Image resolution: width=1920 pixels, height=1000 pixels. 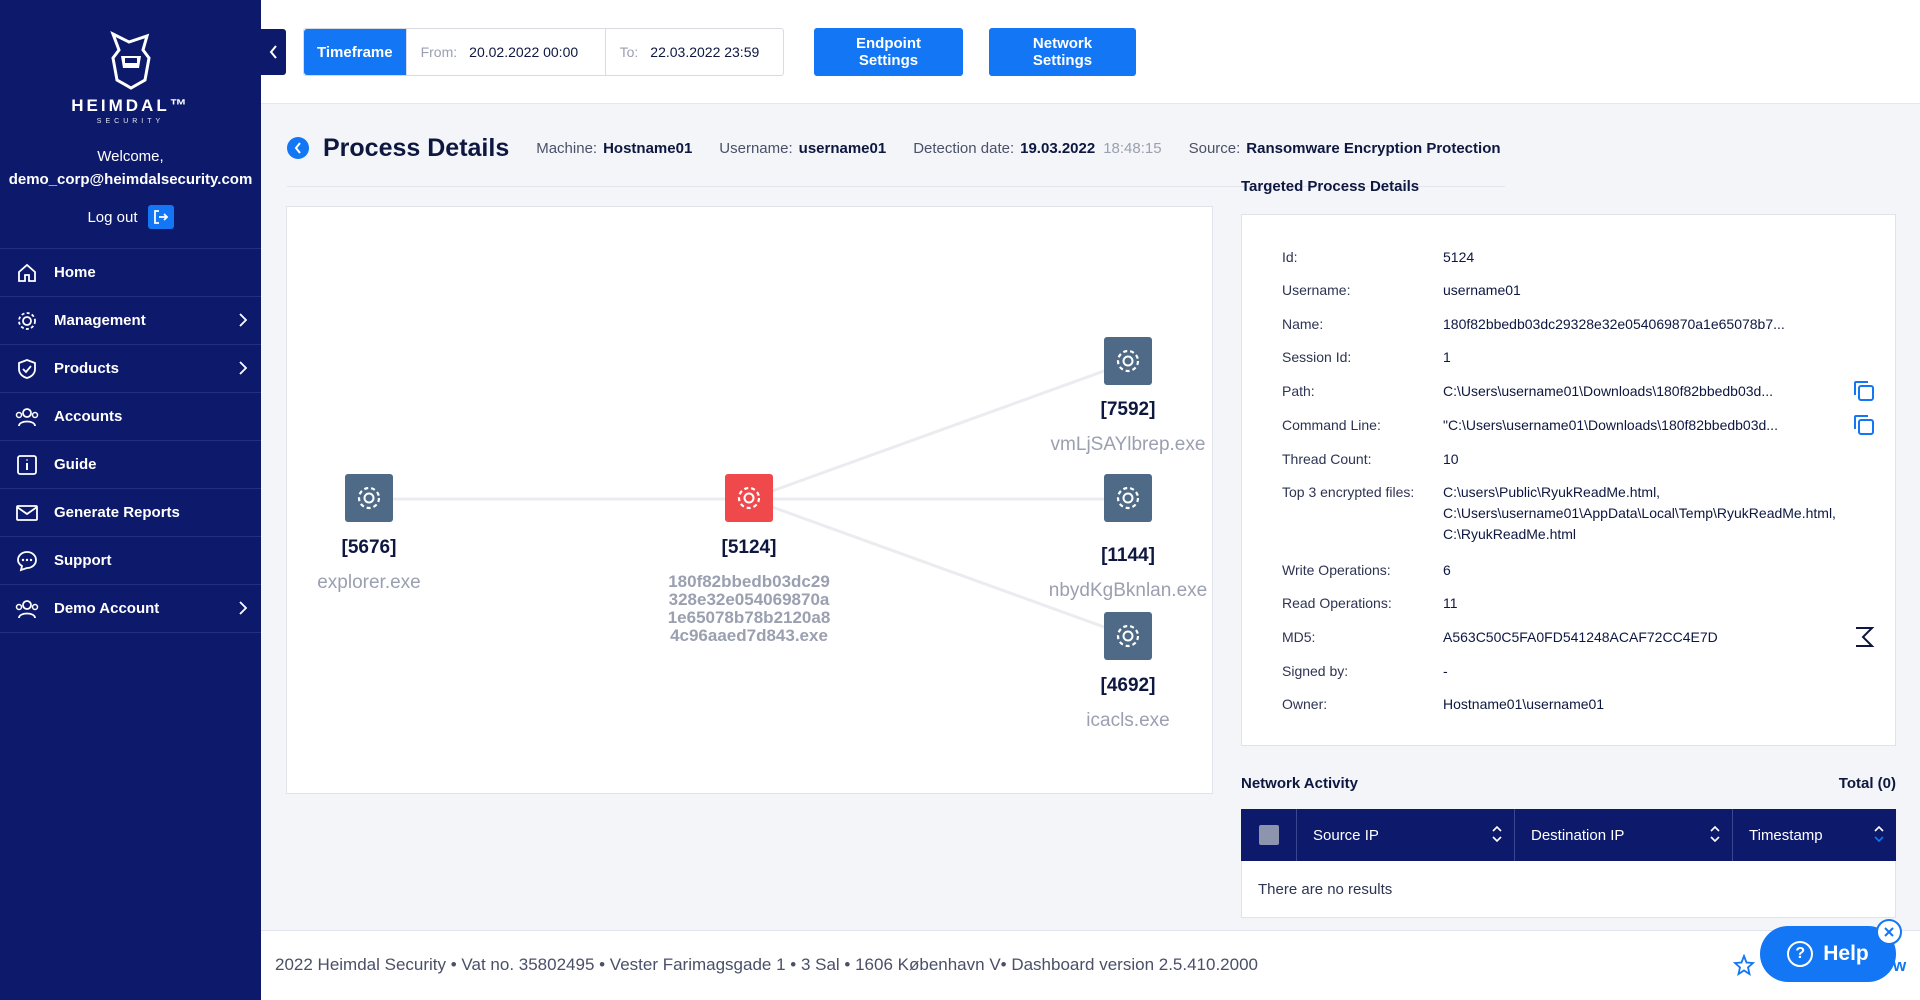 What do you see at coordinates (1037, 148) in the screenshot?
I see `detection-meta: Detection date: 19.03.2022 18:48:15` at bounding box center [1037, 148].